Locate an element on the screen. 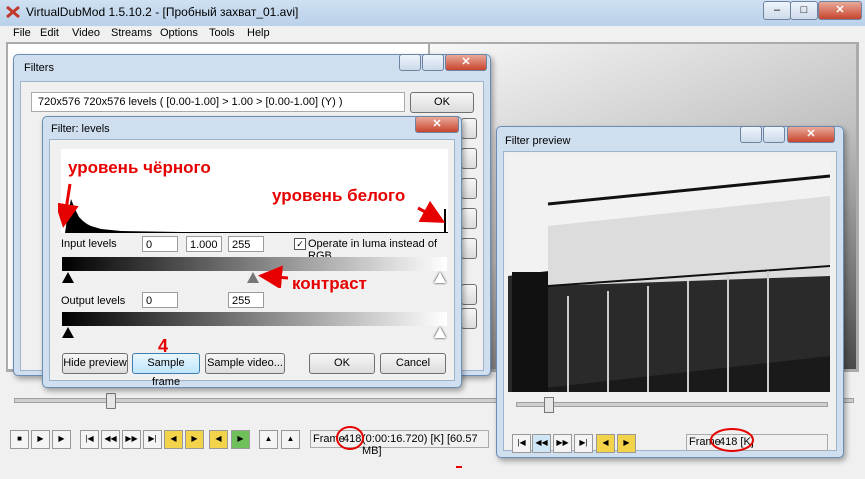 The height and width of the screenshot is (479, 865). preview-minimize-button is located at coordinates (751, 134).